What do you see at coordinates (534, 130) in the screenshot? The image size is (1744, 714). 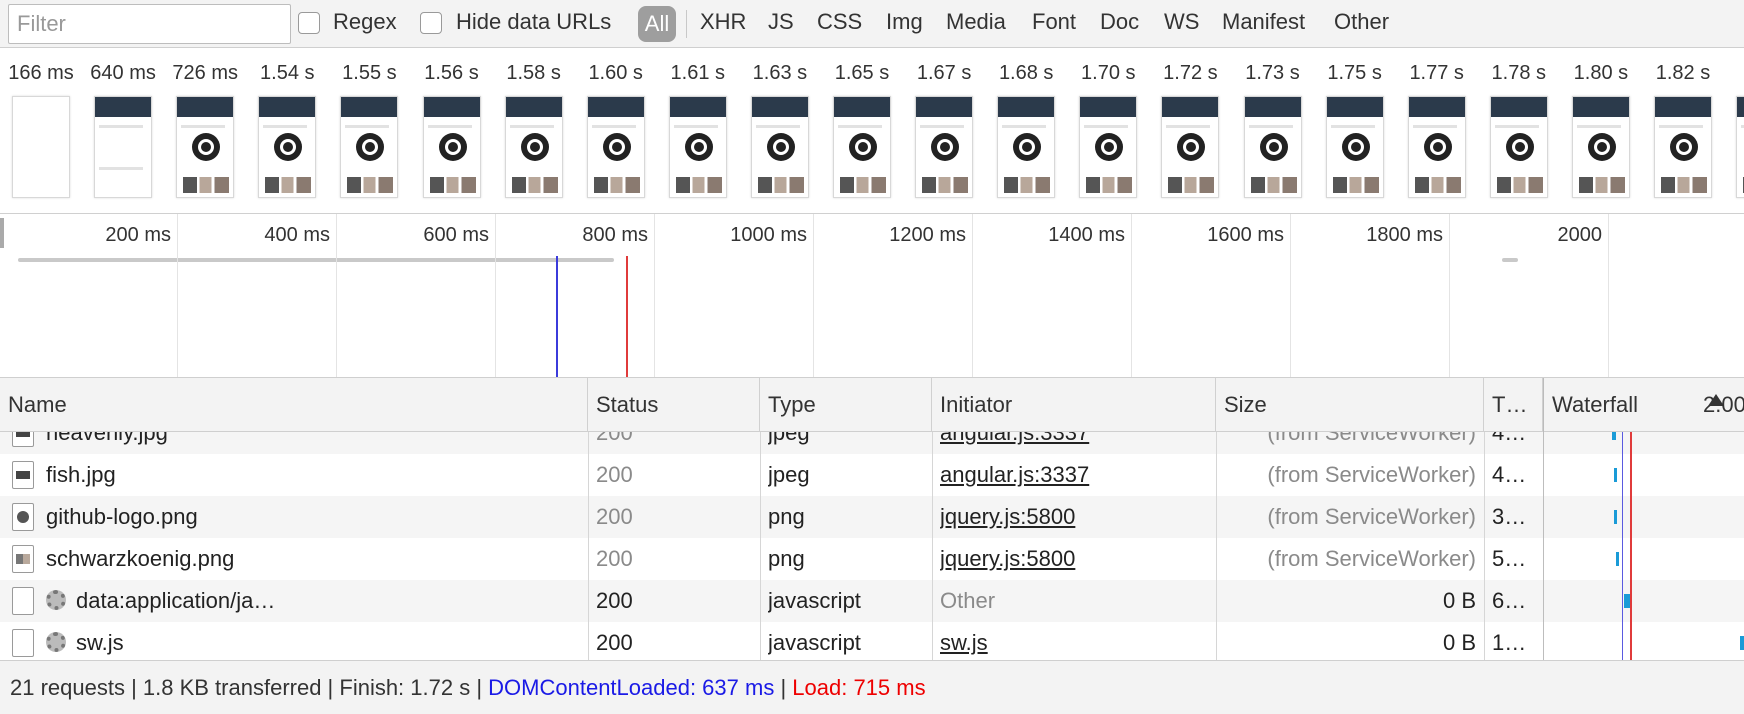 I see `filmstrip-frame: 1.58 s` at bounding box center [534, 130].